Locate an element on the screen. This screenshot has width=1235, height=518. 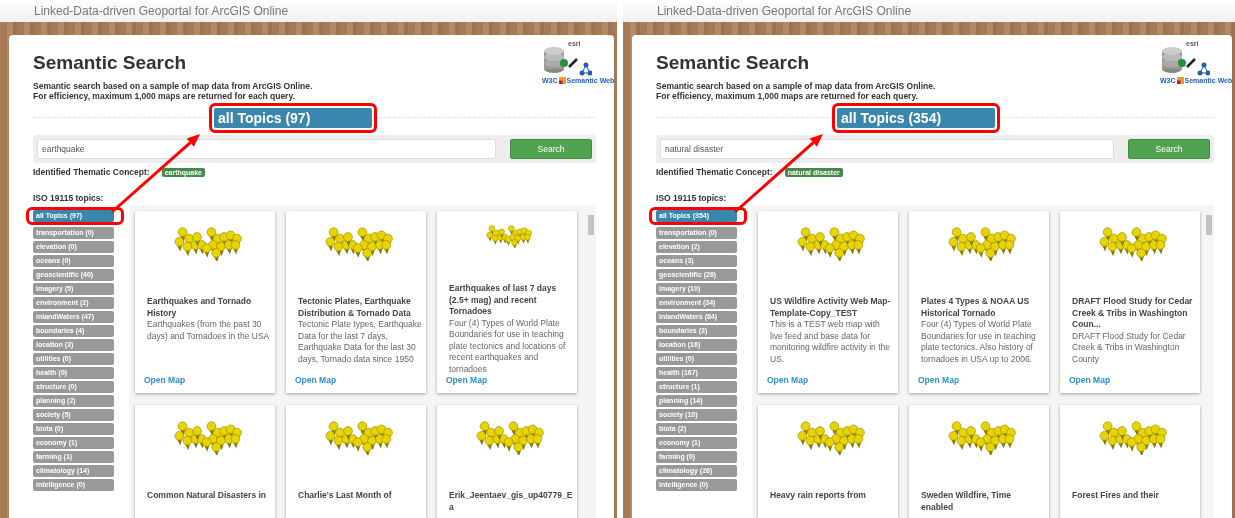
map-title: Erik_Jeentaev_gis_up40779_Ea is located at coordinates (511, 501).